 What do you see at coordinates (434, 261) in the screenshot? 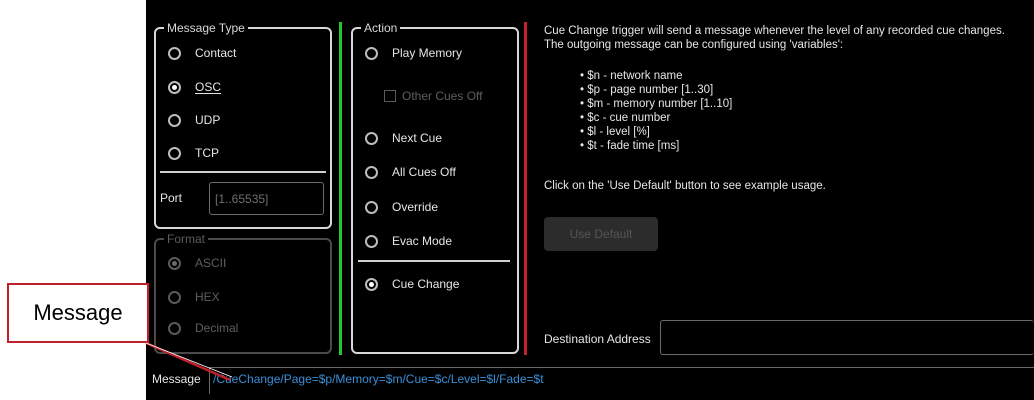
I see `action-separator` at bounding box center [434, 261].